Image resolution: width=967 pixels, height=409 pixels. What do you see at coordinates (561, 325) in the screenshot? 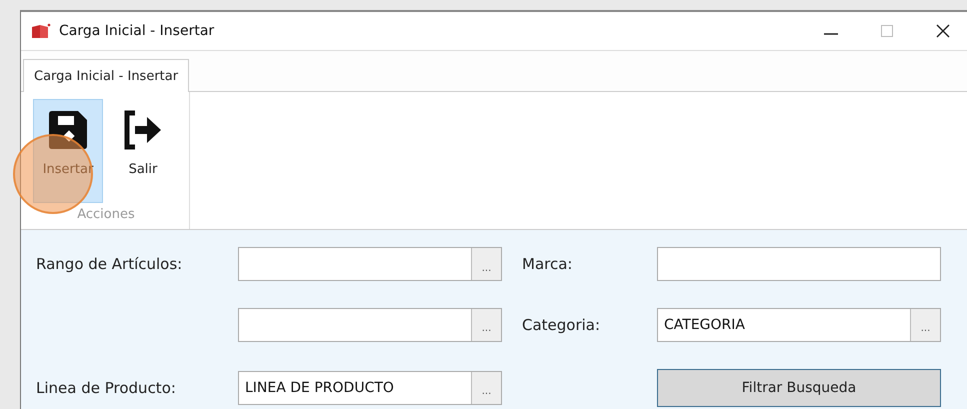
I see `field-label: Categoria:` at bounding box center [561, 325].